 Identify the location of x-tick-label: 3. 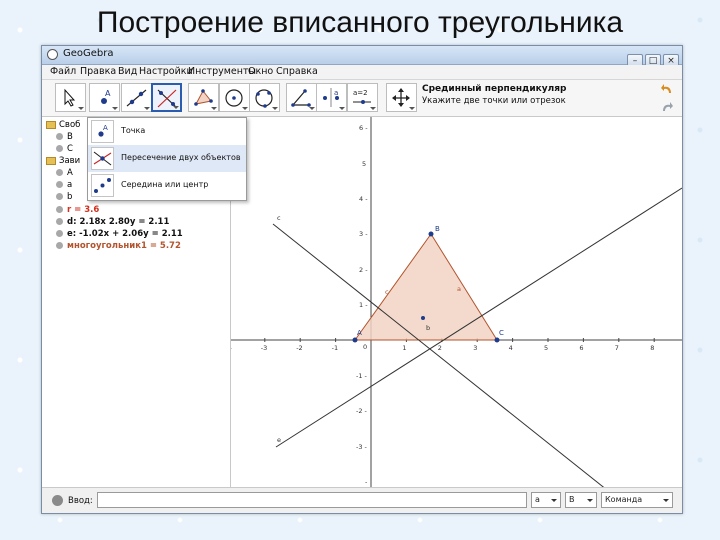
(475, 348).